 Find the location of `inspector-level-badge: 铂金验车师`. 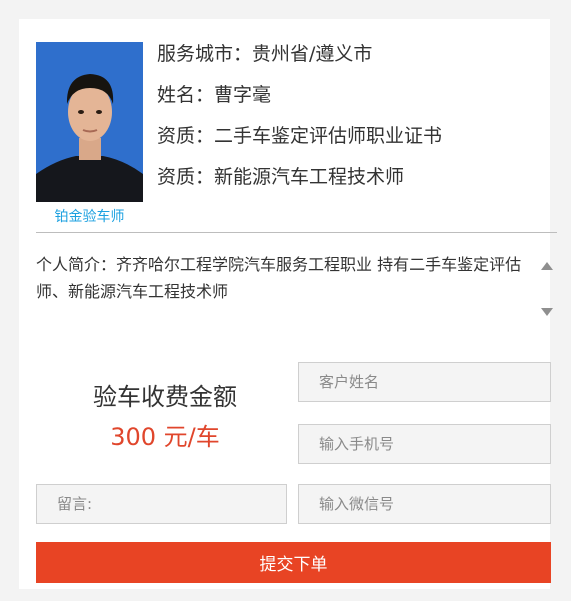

inspector-level-badge: 铂金验车师 is located at coordinates (89, 217).